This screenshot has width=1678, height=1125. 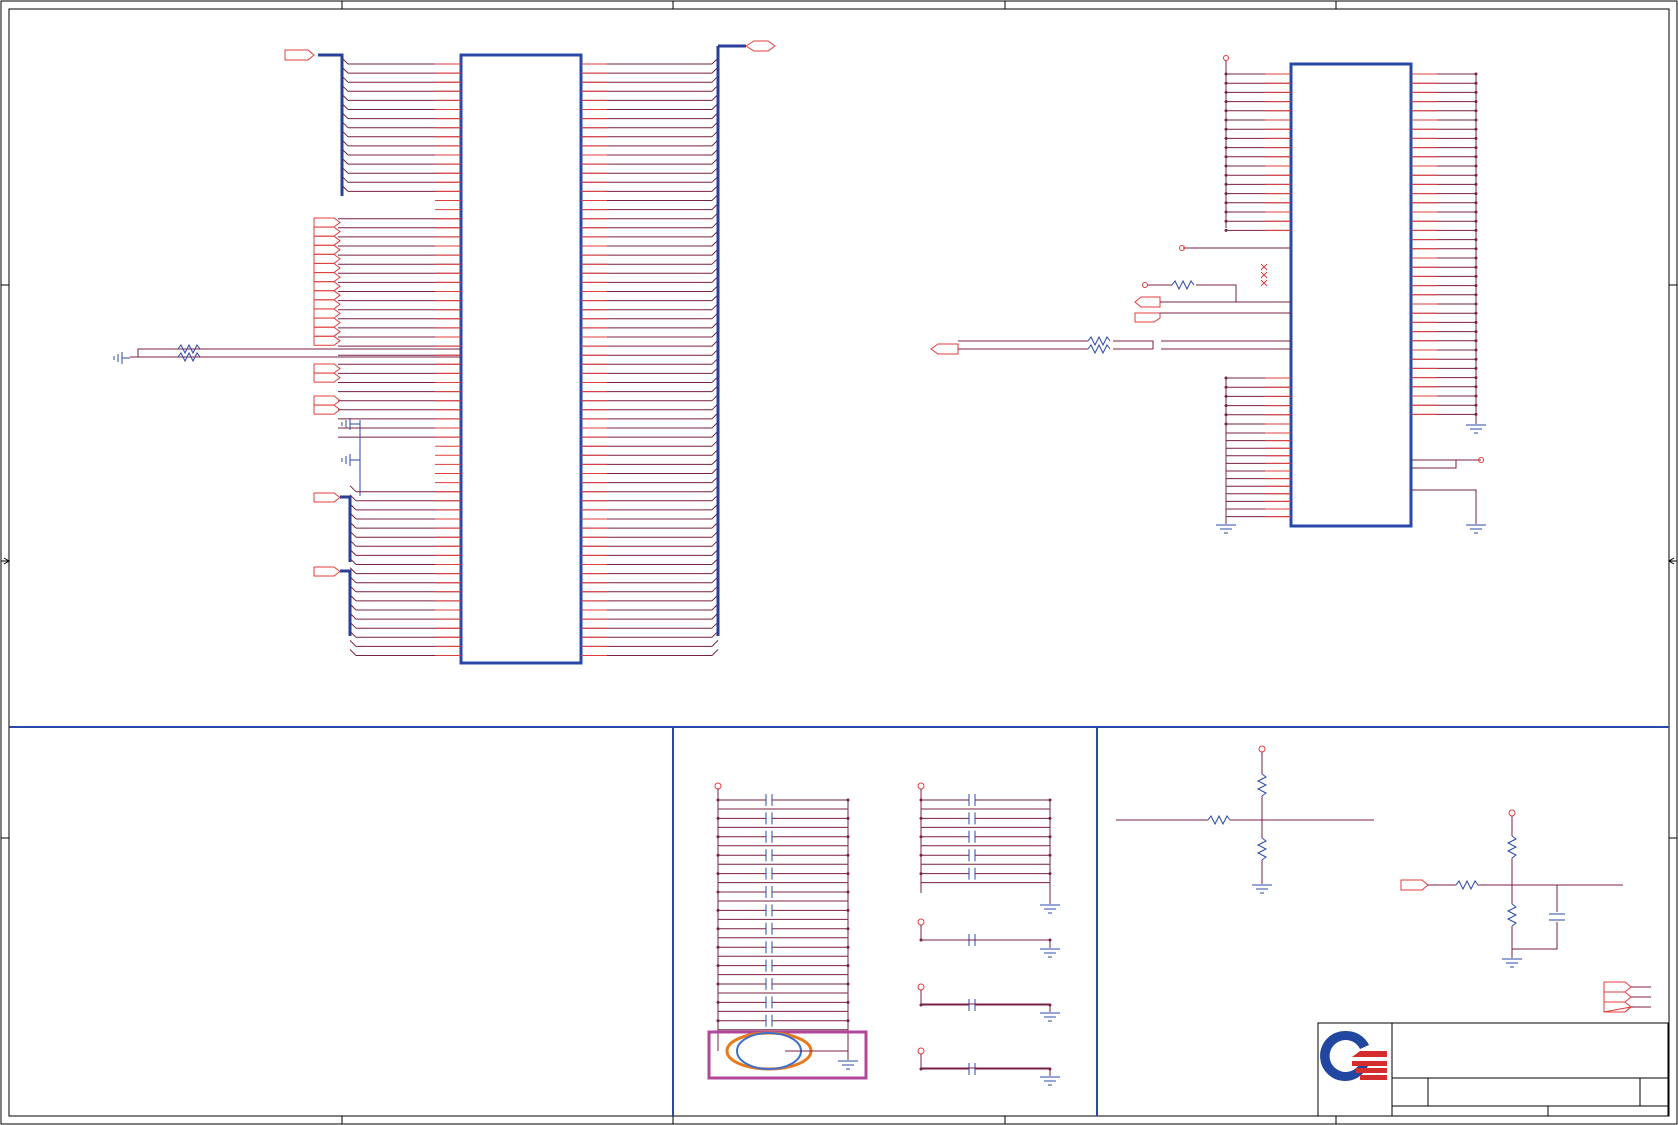 I want to click on offpage-connector-cluster, so click(x=1627, y=997).